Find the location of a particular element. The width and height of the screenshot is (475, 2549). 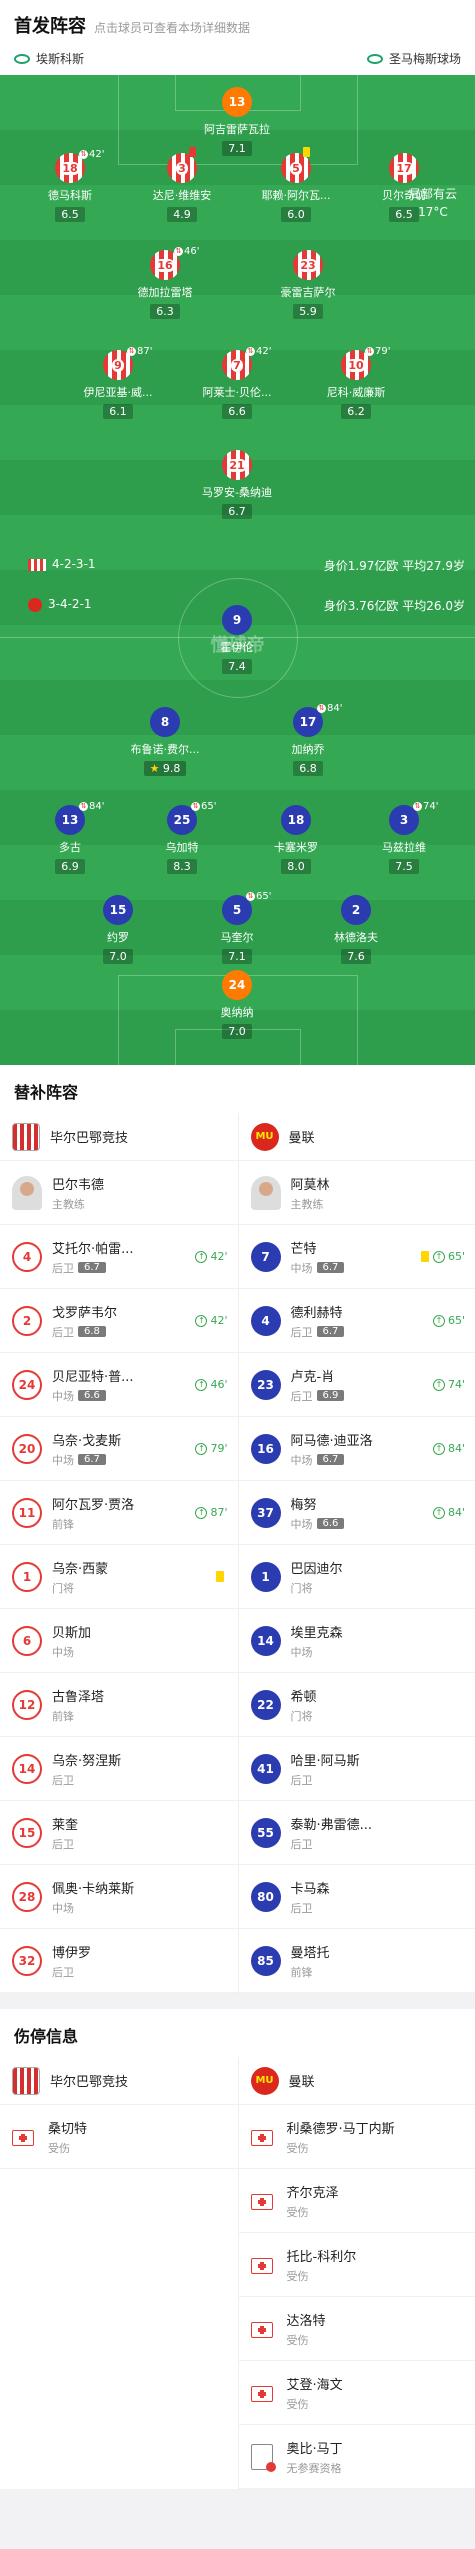

injury-row: 达洛特 受伤 is located at coordinates (356, 2329).